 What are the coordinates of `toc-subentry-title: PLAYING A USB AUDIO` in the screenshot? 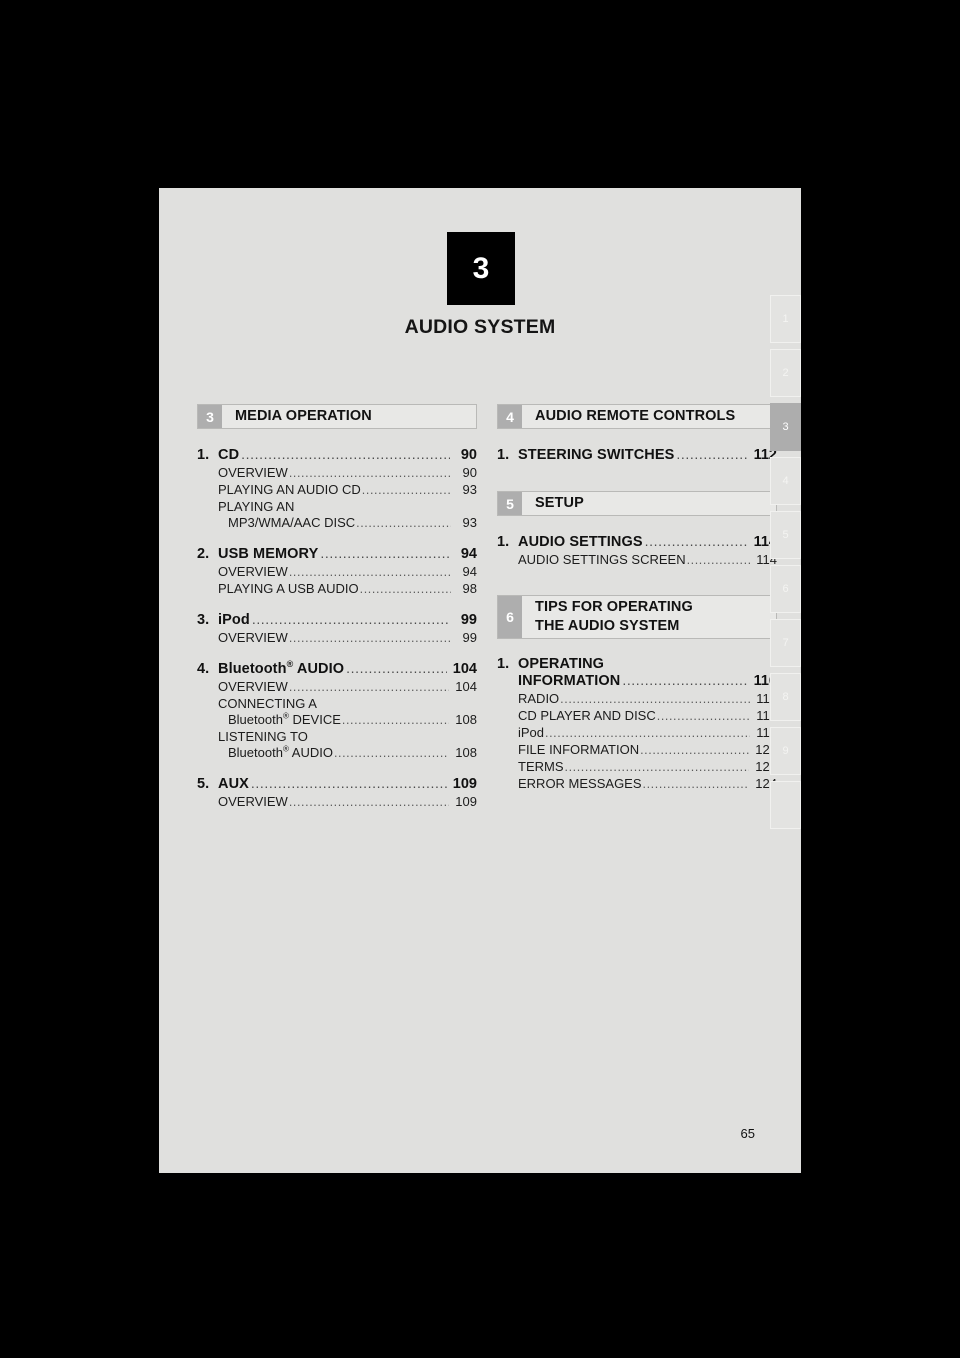 It's located at (288, 588).